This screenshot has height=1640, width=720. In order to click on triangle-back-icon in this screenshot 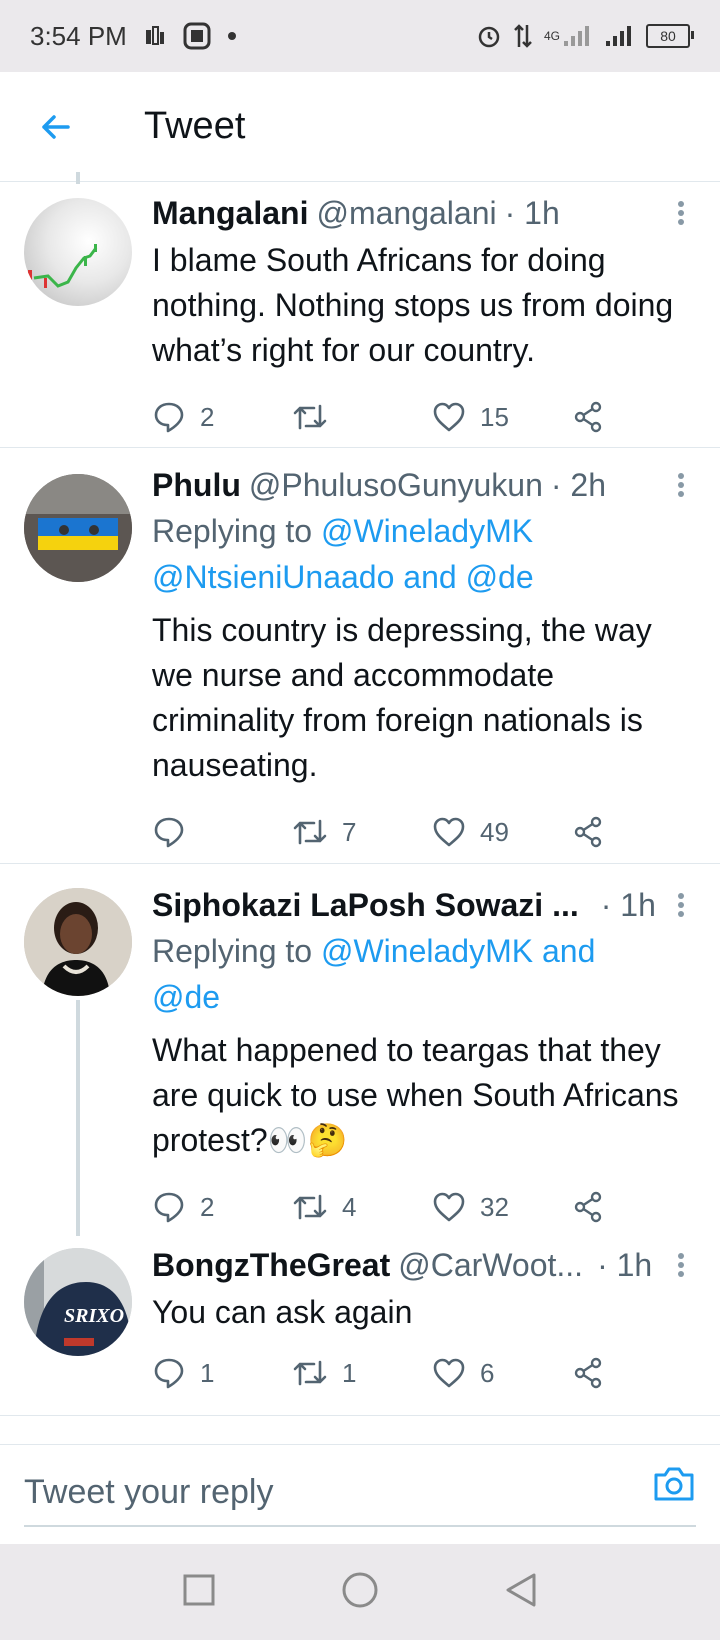, I will do `click(521, 1589)`.